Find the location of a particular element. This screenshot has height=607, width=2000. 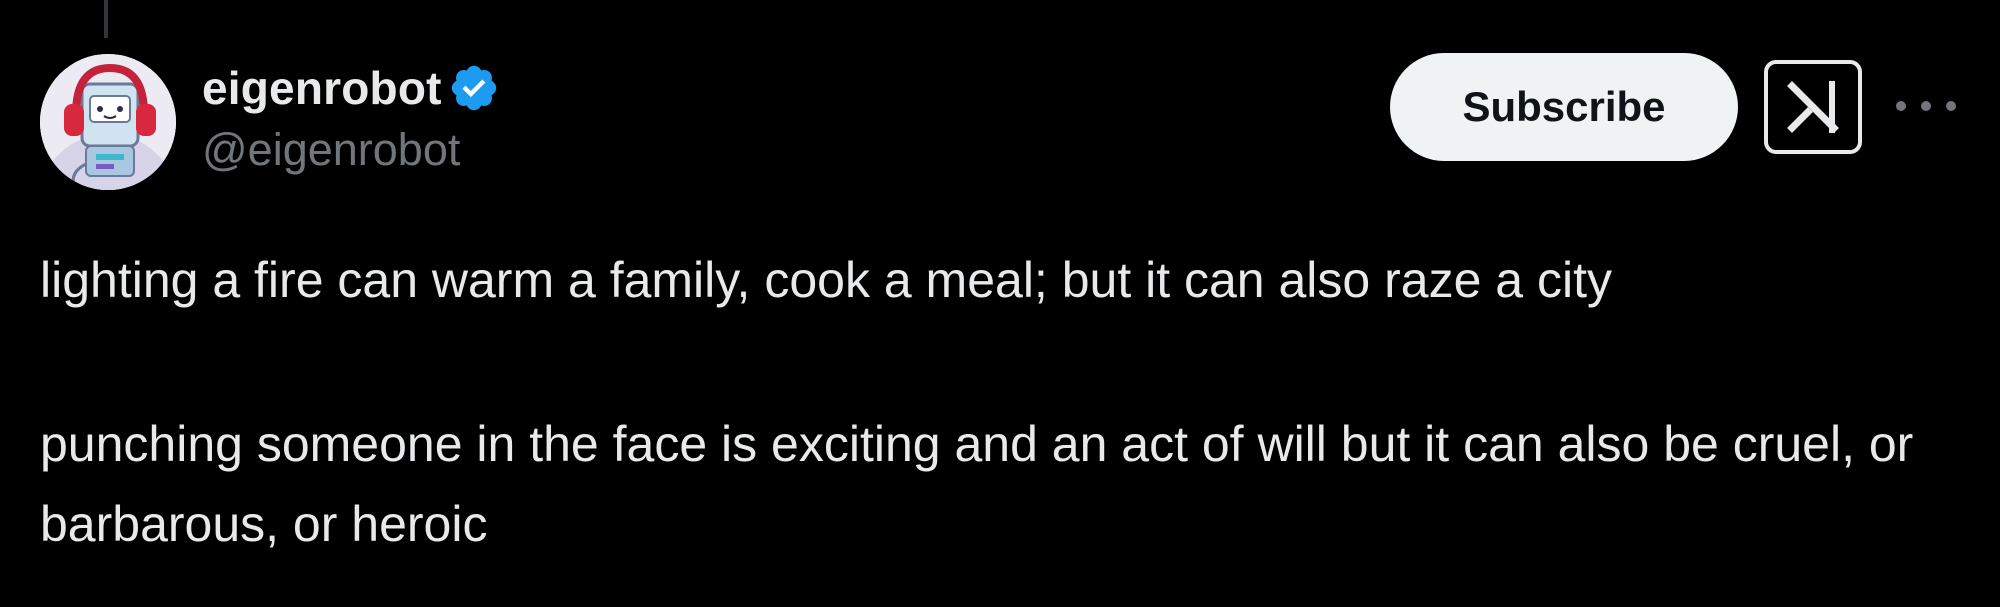

subscribe-button: Subscribe is located at coordinates (1564, 107).